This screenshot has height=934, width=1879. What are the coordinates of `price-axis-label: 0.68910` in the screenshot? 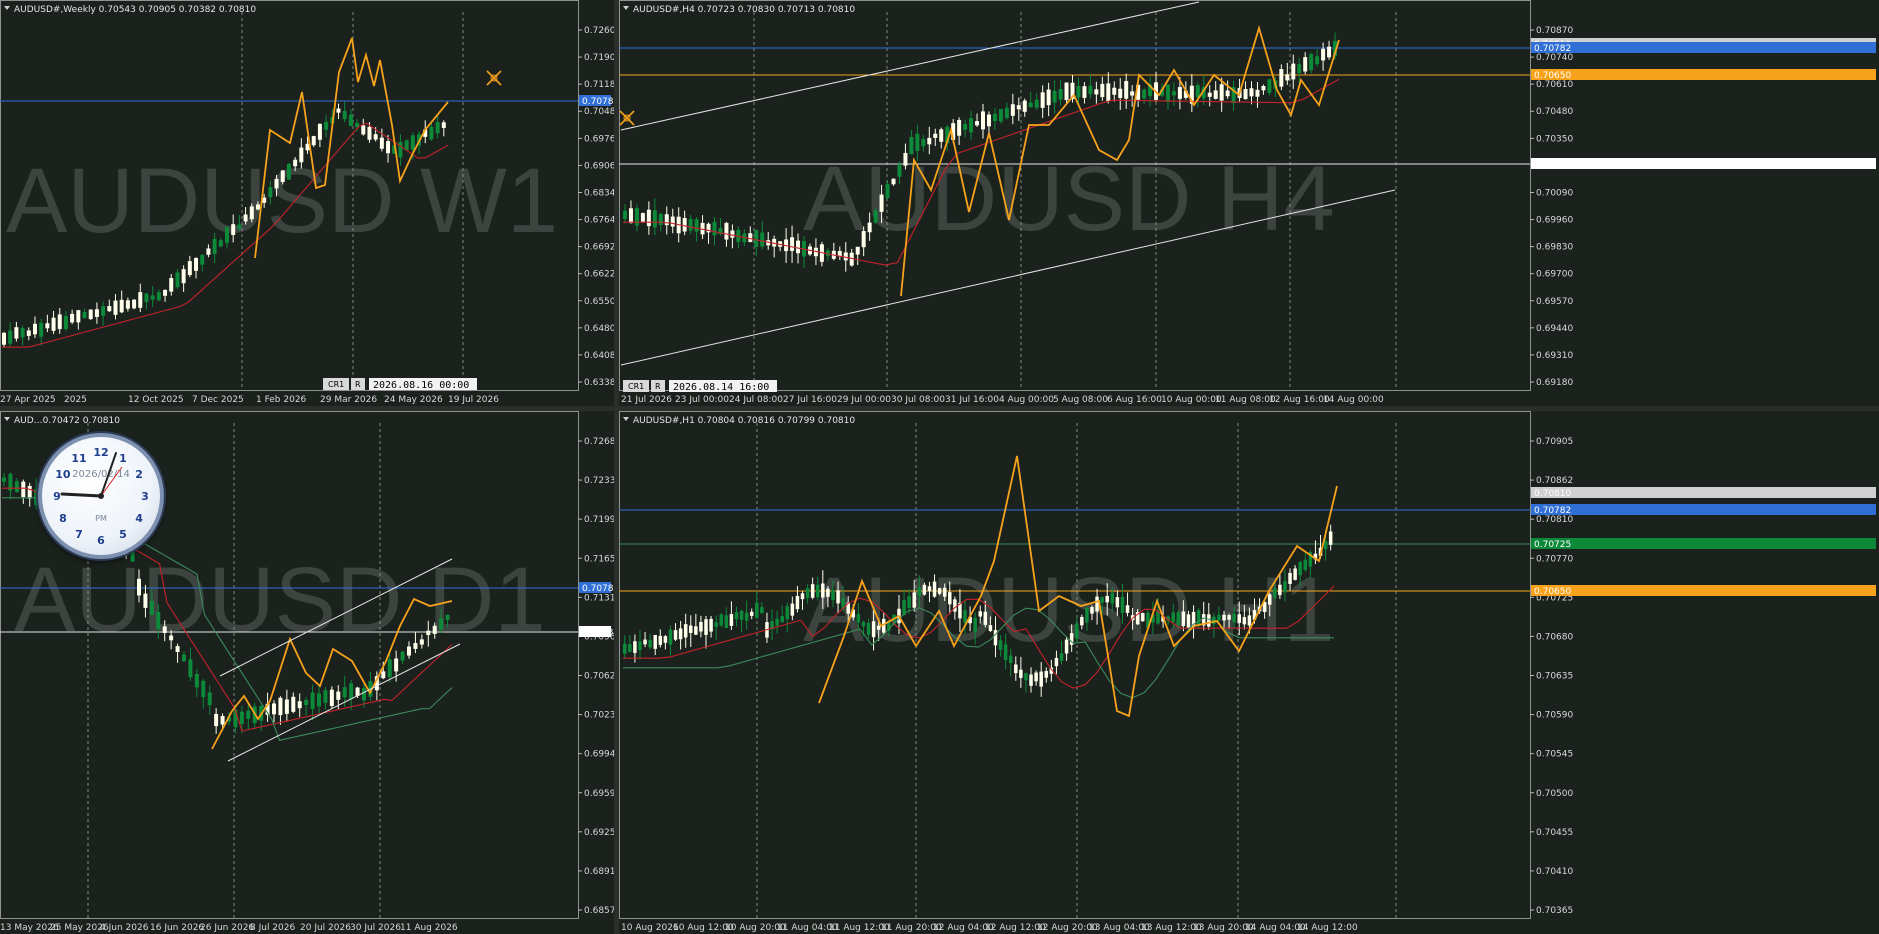 It's located at (599, 872).